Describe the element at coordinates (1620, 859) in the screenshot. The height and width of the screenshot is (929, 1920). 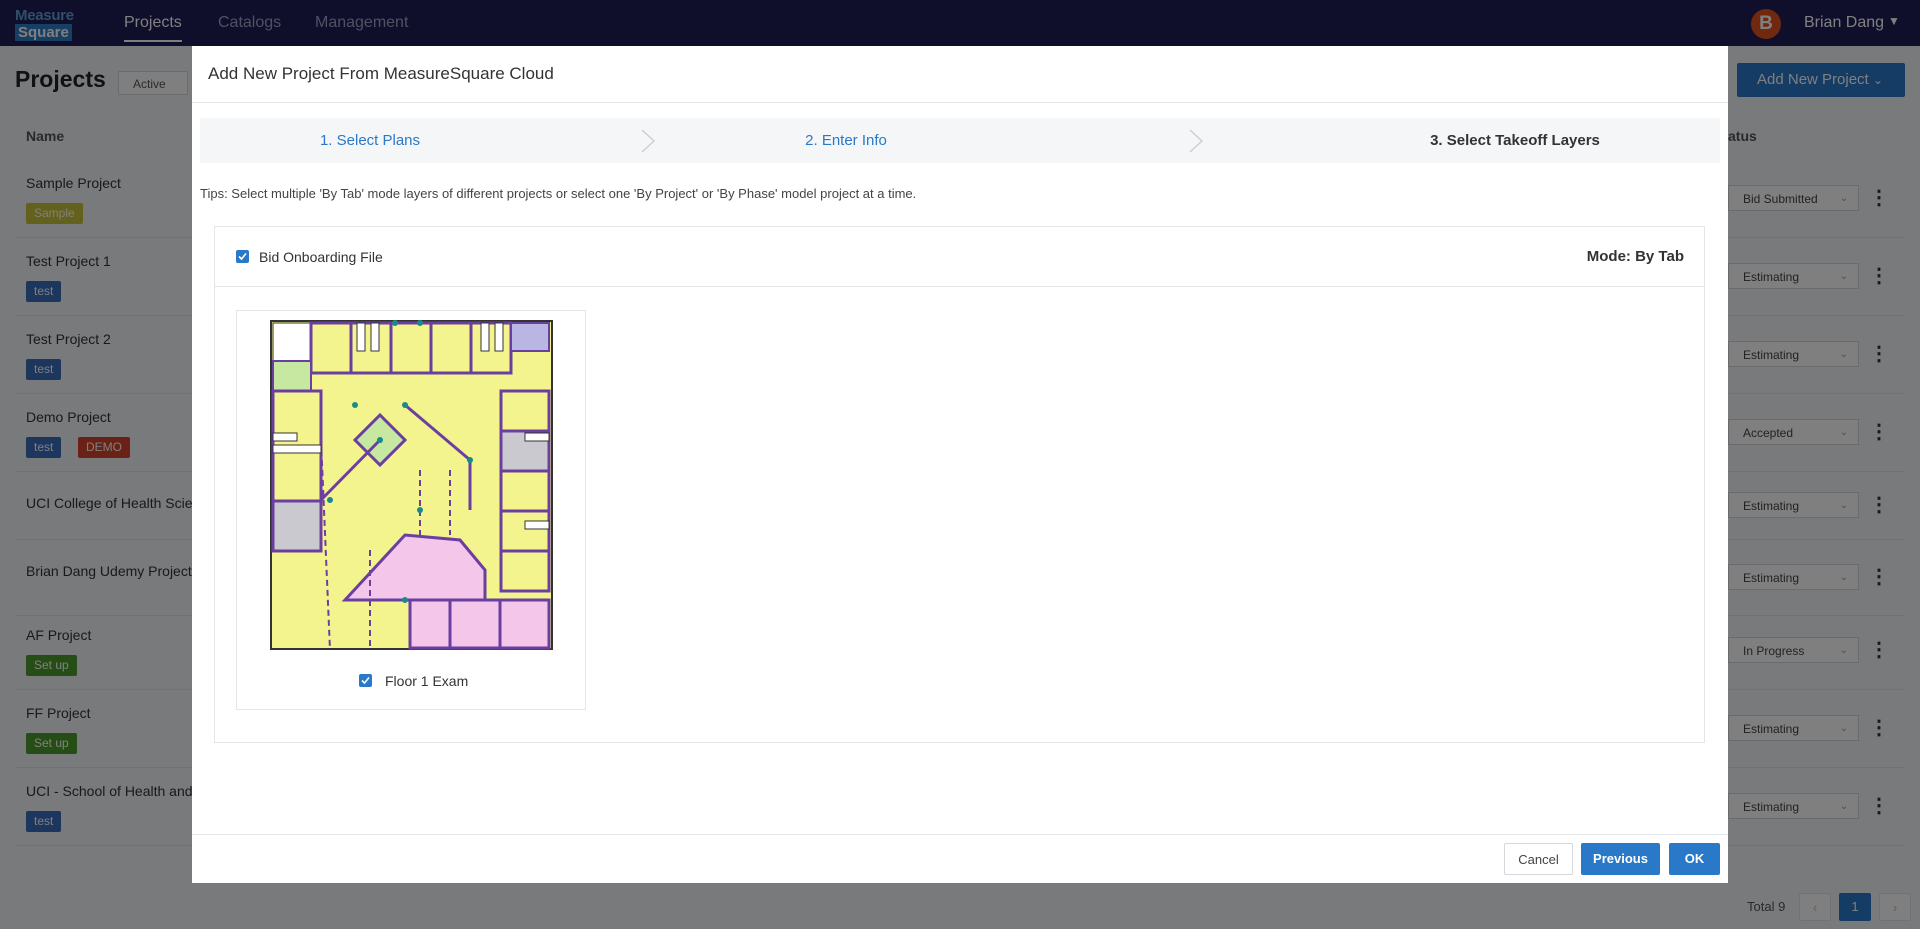
I see `previous-button: Previous` at that location.